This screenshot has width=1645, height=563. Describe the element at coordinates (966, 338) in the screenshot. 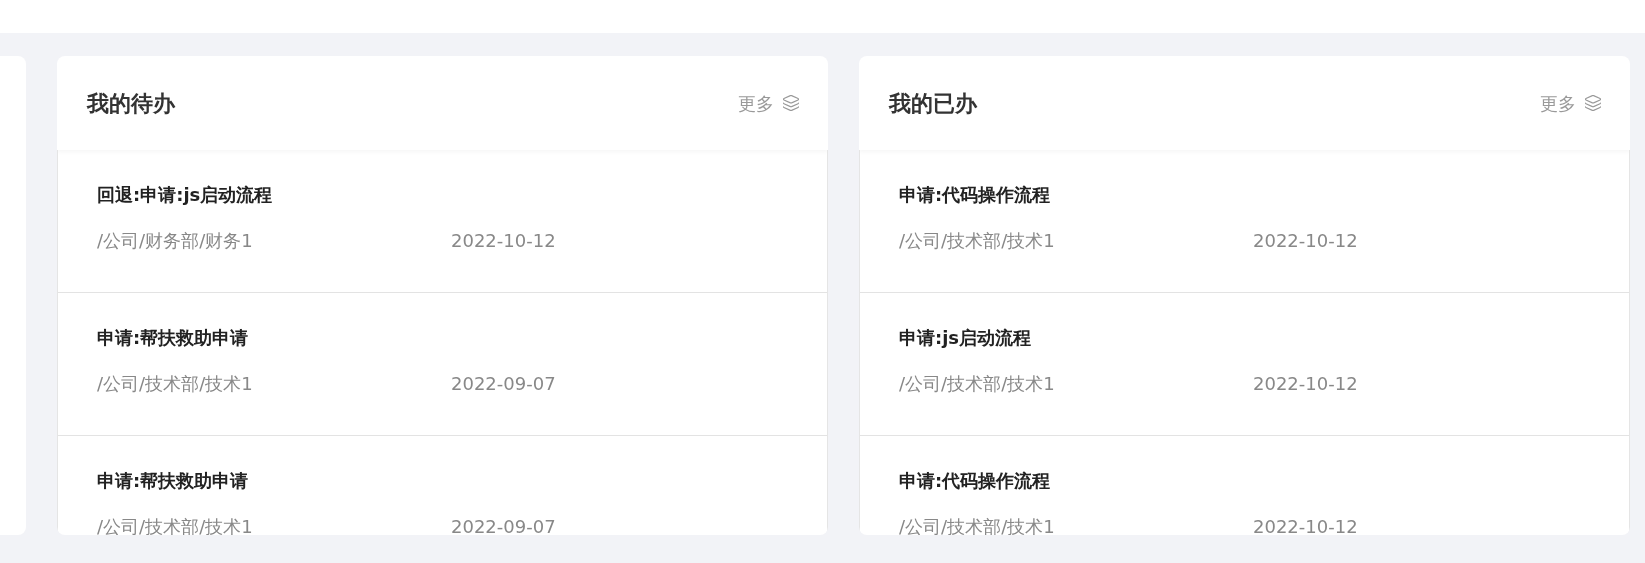

I see `task-title: 申请:js启动流程` at that location.